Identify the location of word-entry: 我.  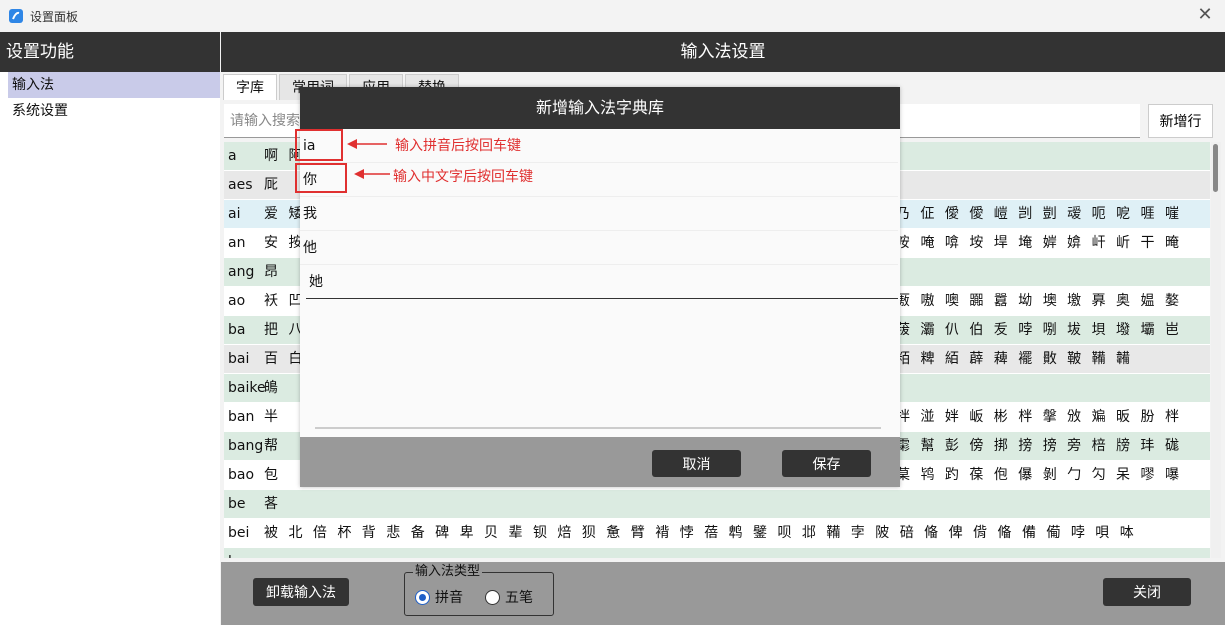
(599, 214).